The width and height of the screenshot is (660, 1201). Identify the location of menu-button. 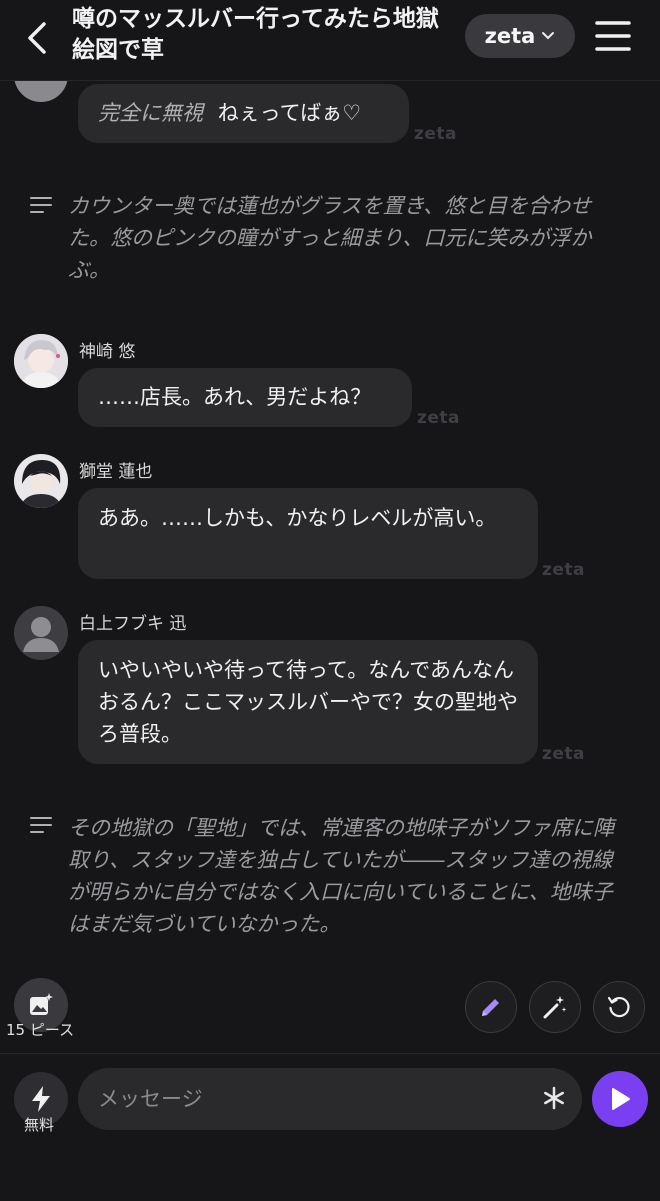
(613, 36).